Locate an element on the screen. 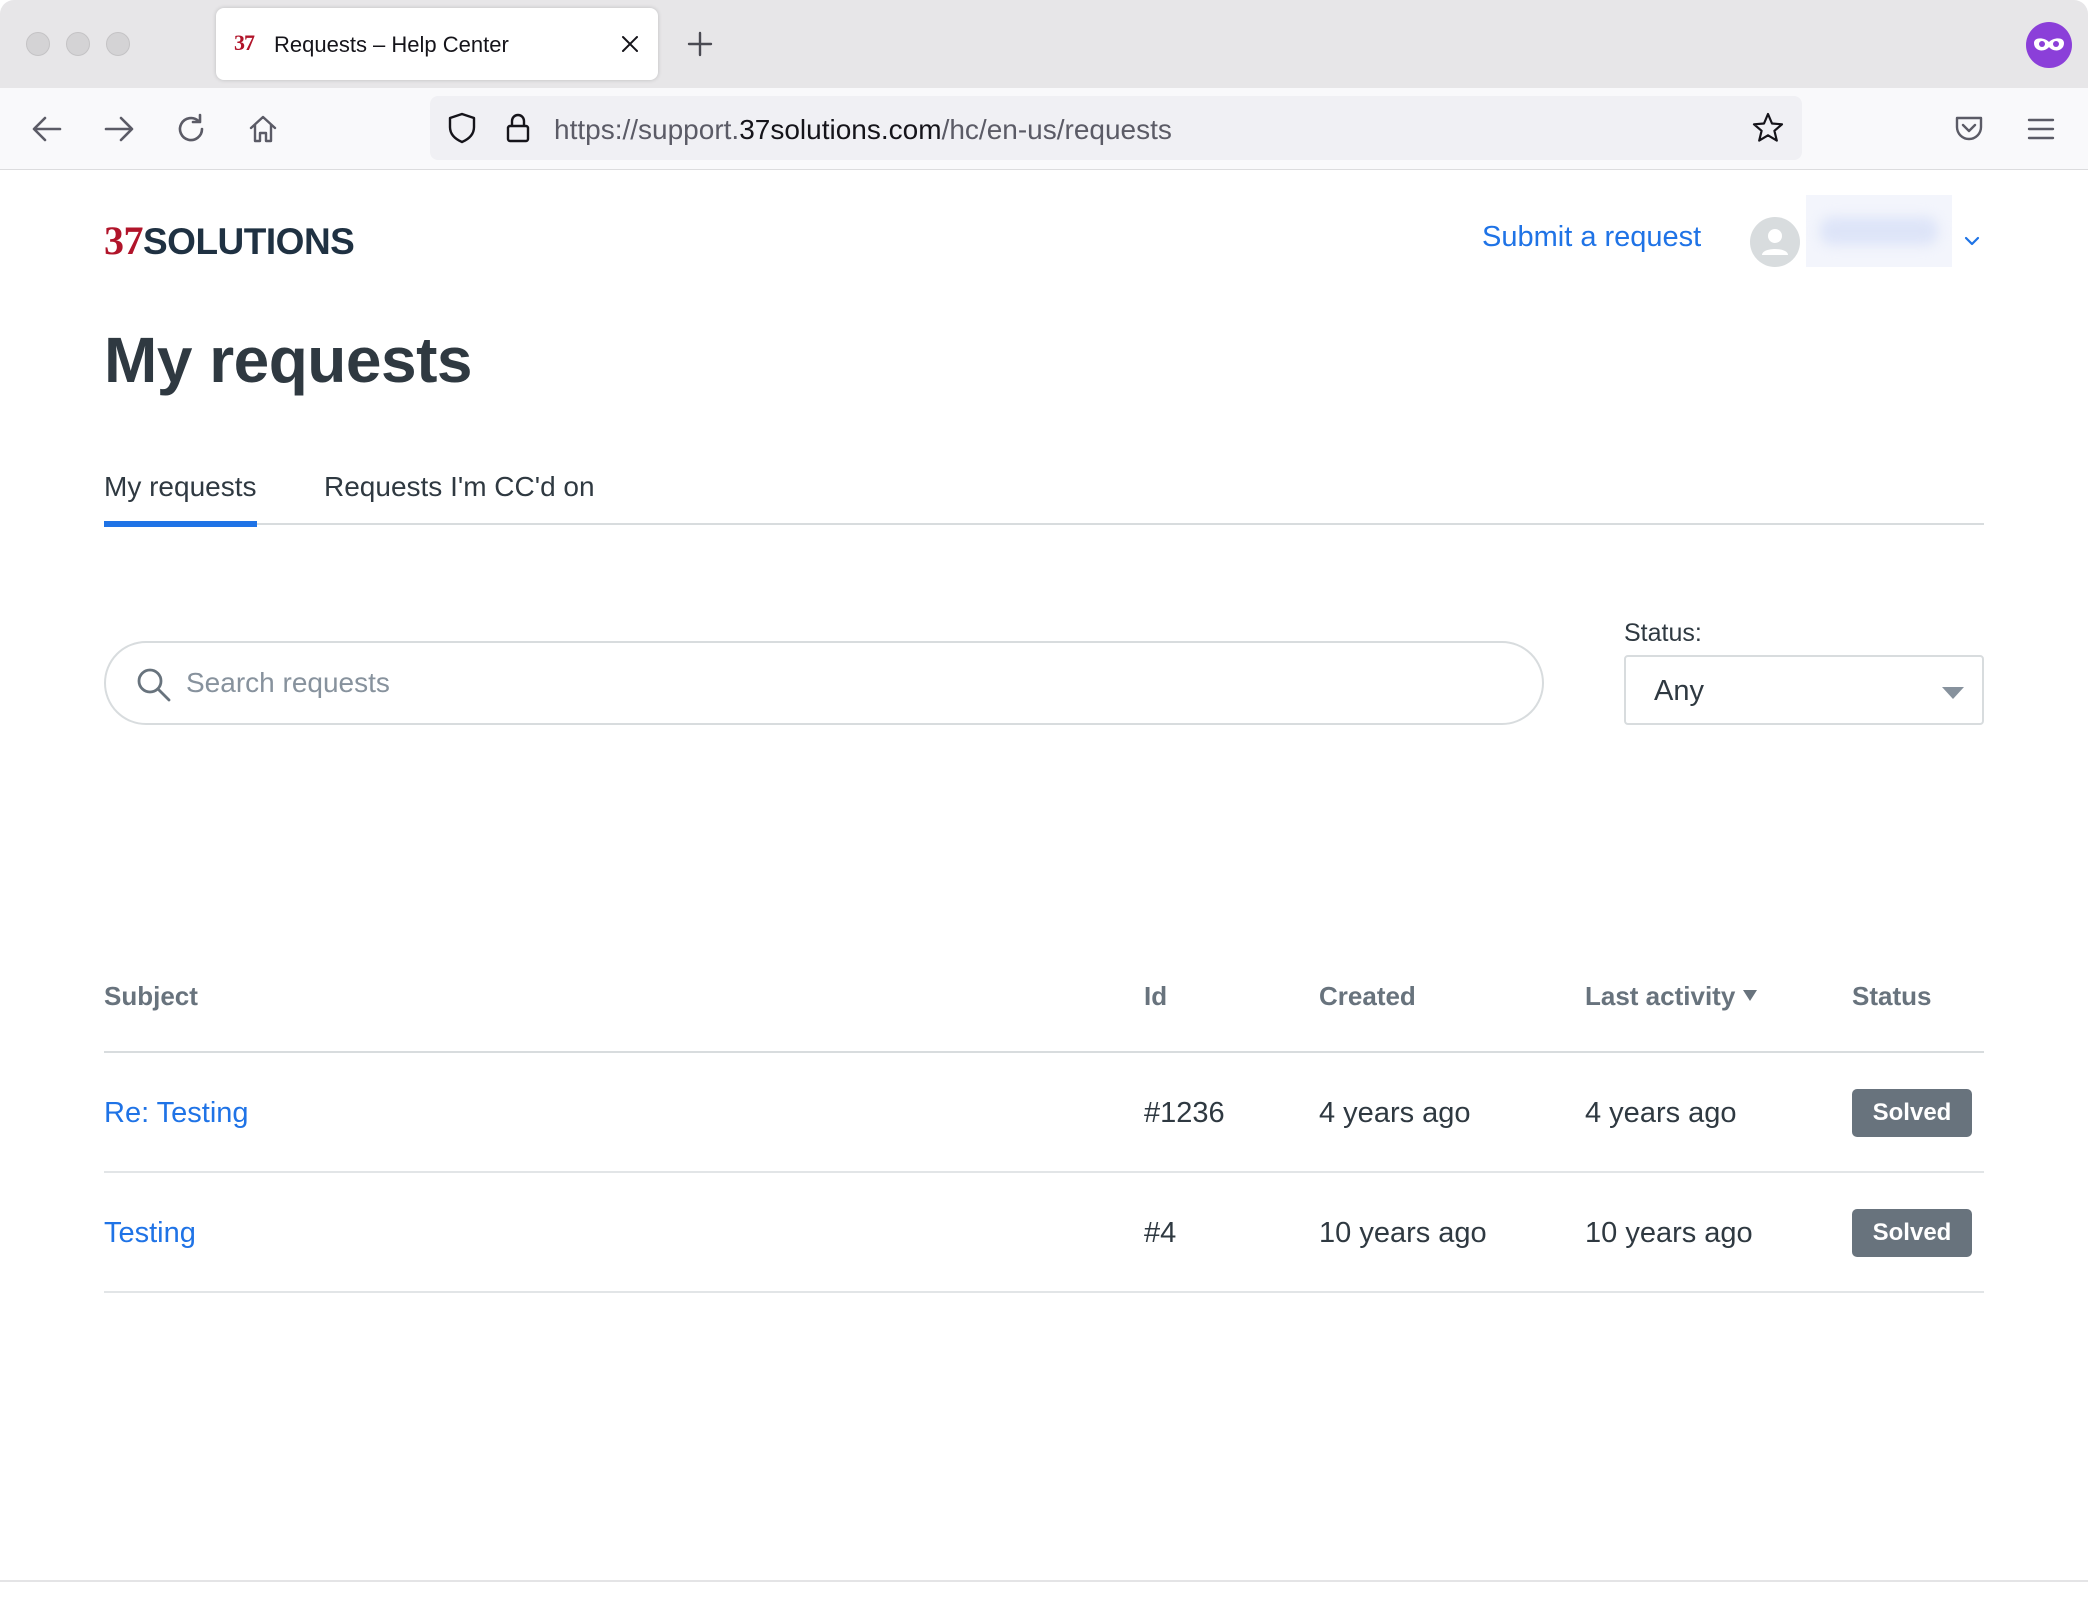 The image size is (2088, 1600). request-id: #4 is located at coordinates (1160, 1233).